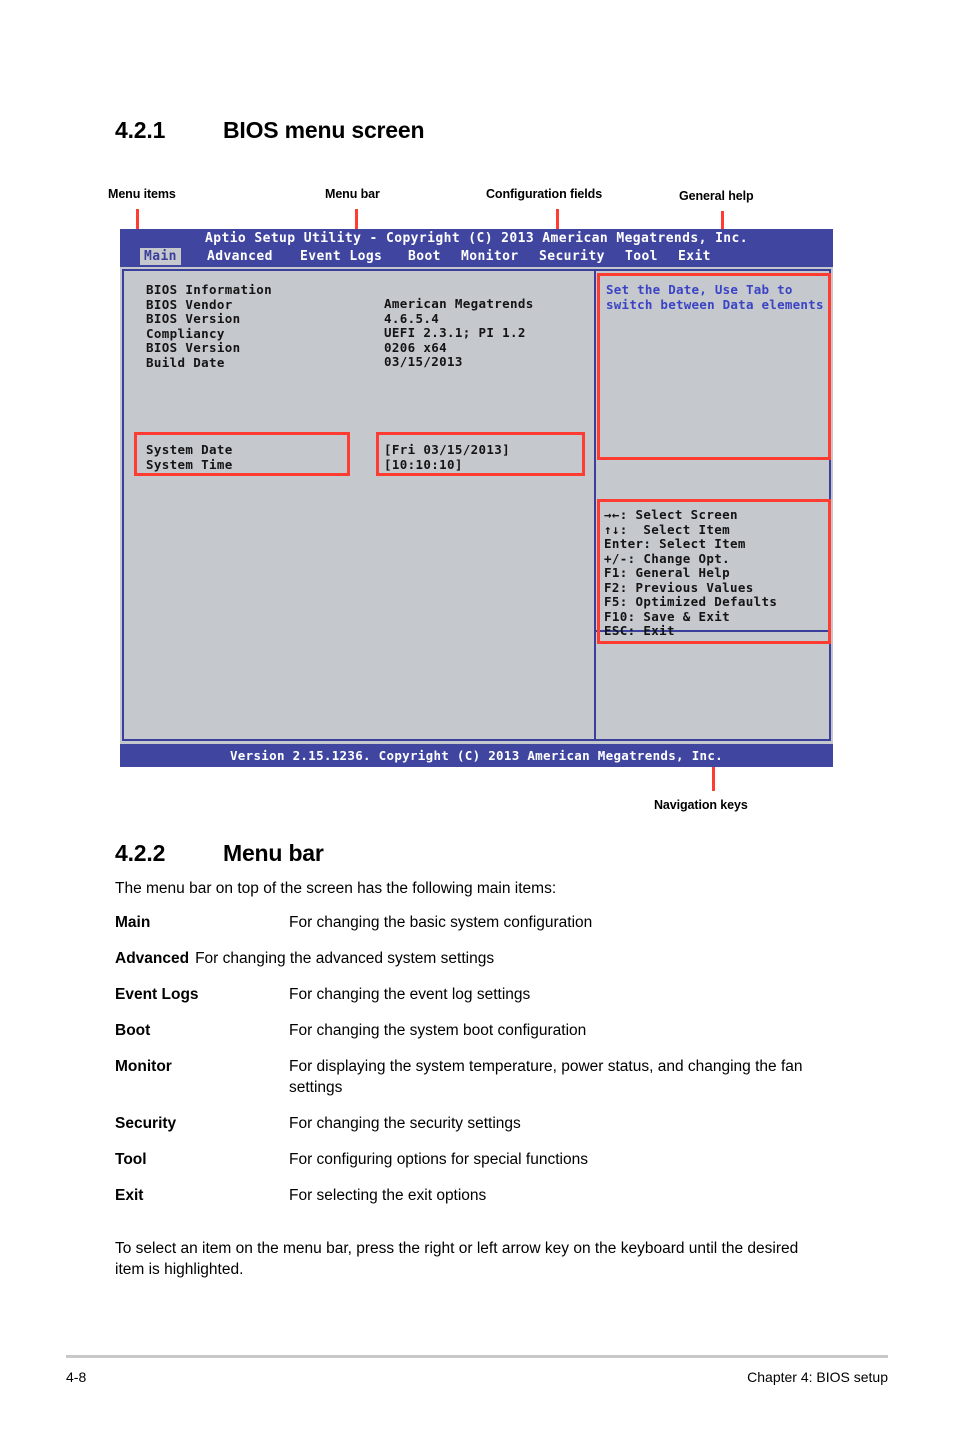  Describe the element at coordinates (142, 194) in the screenshot. I see `callout-label-menu-items: Menu items` at that location.